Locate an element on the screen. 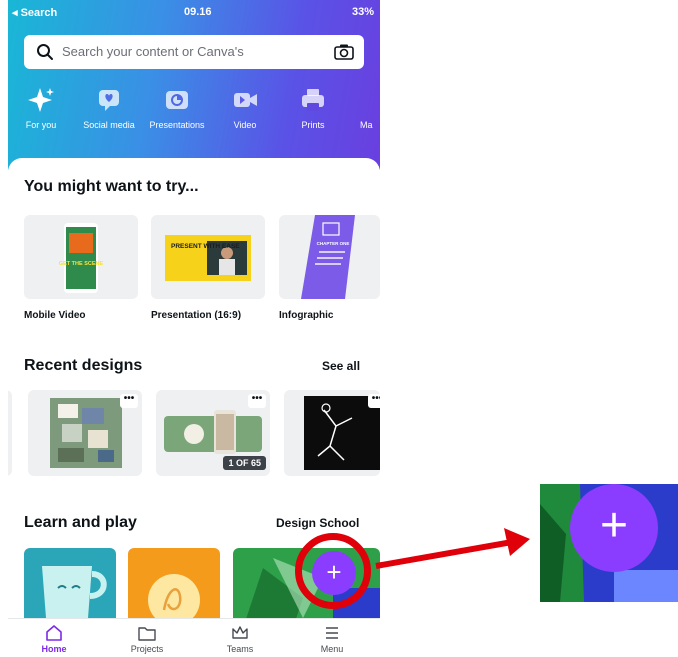  status-time: 09.16 is located at coordinates (198, 12).